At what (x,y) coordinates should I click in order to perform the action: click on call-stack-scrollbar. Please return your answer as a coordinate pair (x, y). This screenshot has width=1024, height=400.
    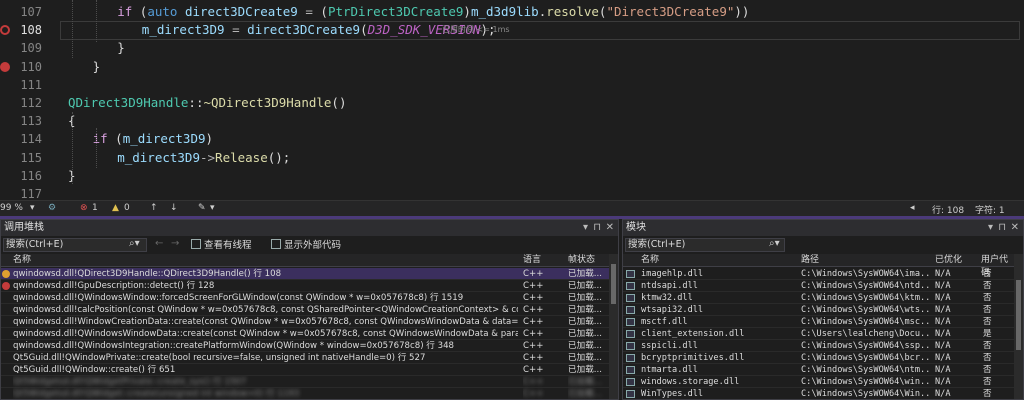
    Looking at the image, I should click on (613, 326).